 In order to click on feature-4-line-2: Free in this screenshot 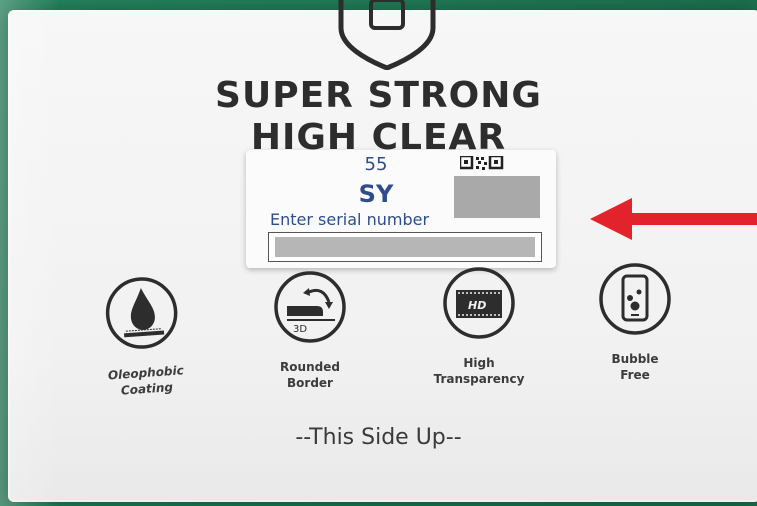, I will do `click(635, 374)`.